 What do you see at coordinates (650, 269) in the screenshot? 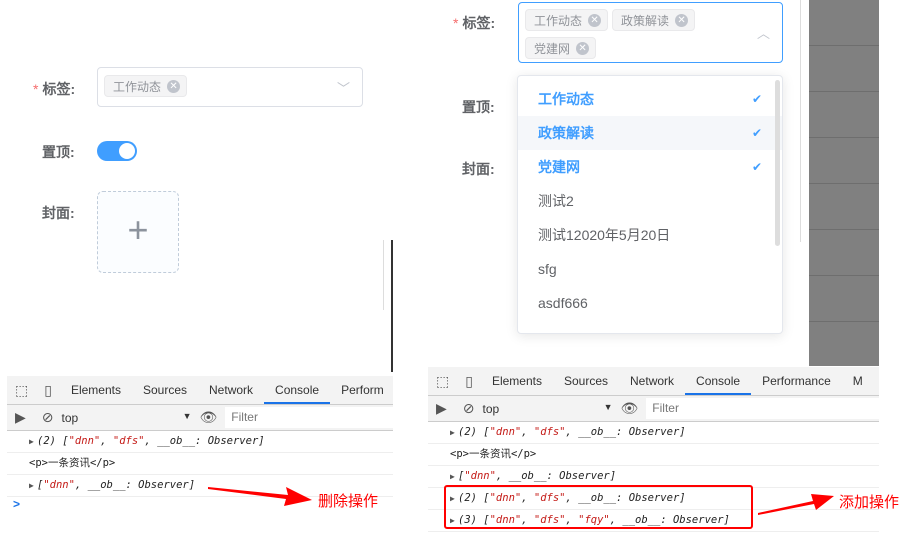
I see `option: sfg` at bounding box center [650, 269].